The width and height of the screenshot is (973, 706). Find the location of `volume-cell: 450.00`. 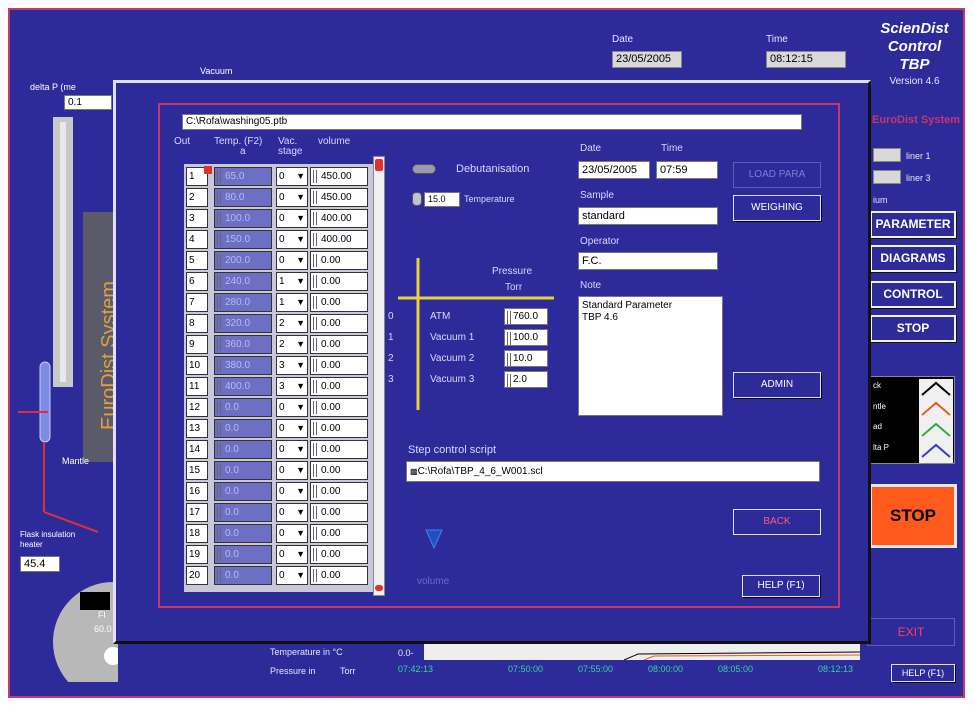

volume-cell: 450.00 is located at coordinates (339, 197).